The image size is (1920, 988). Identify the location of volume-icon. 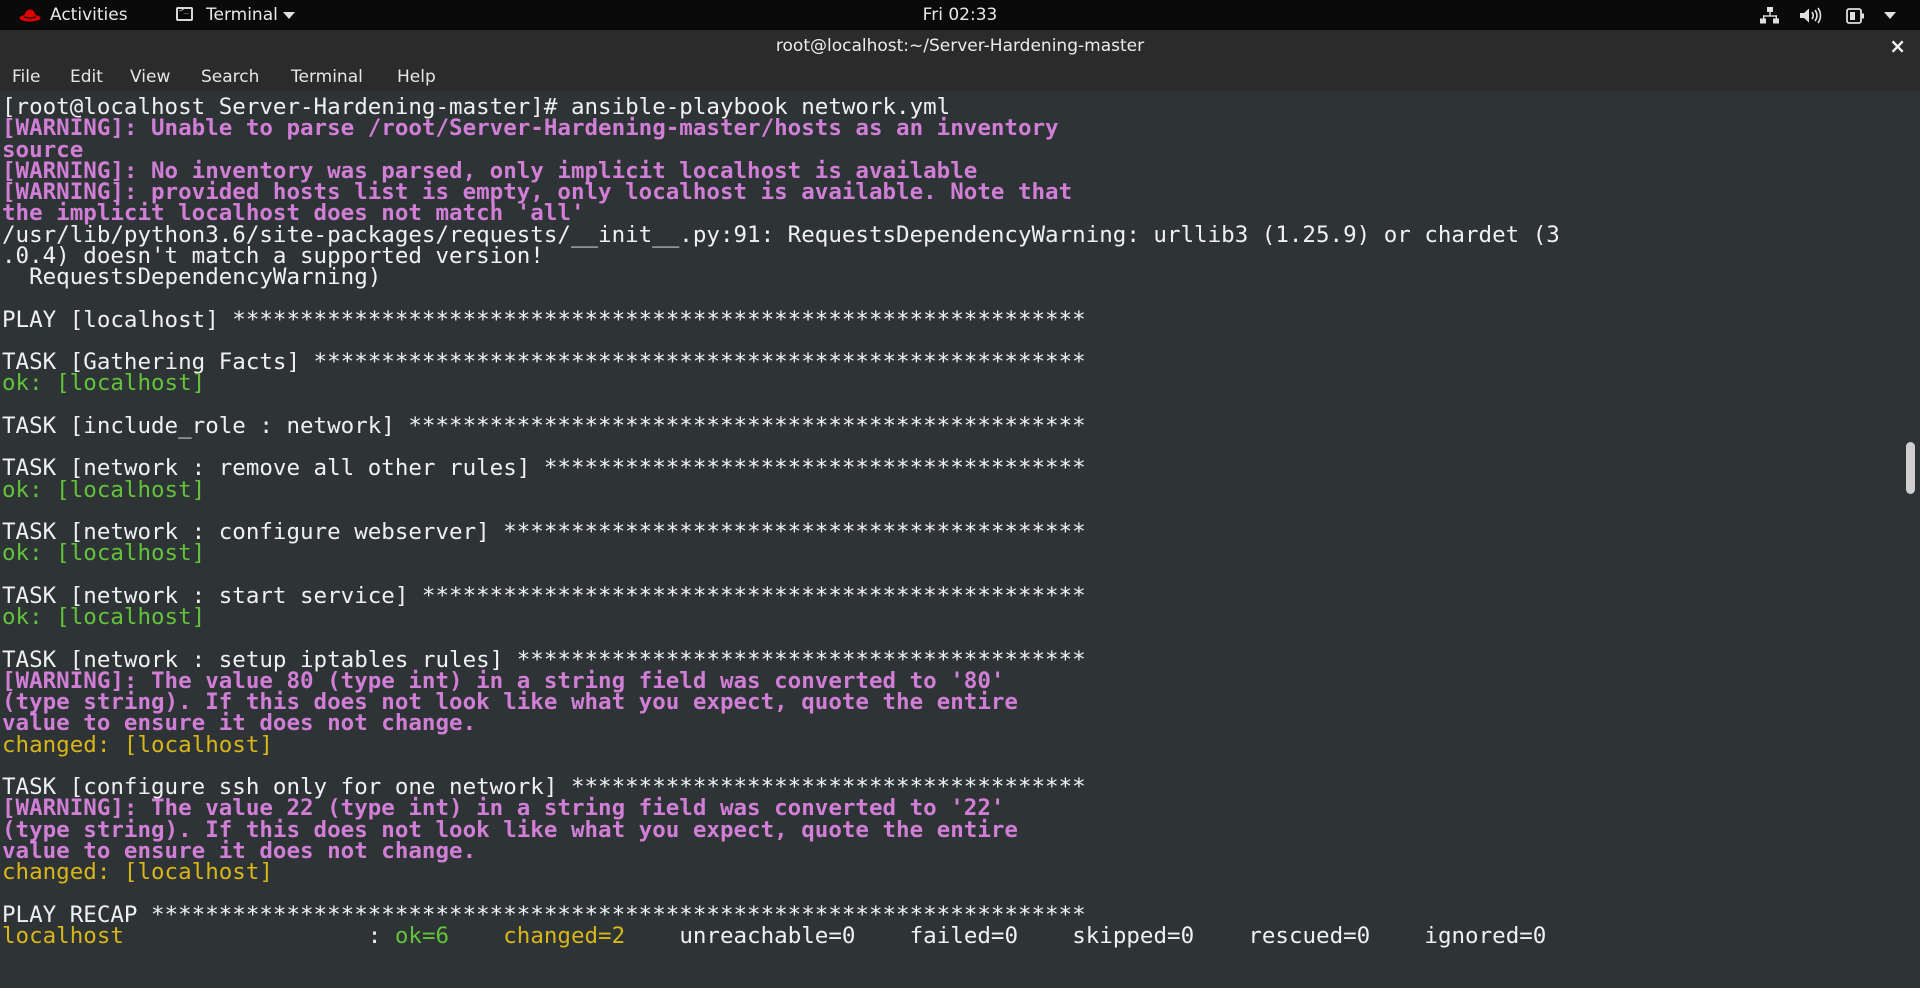
(1811, 15).